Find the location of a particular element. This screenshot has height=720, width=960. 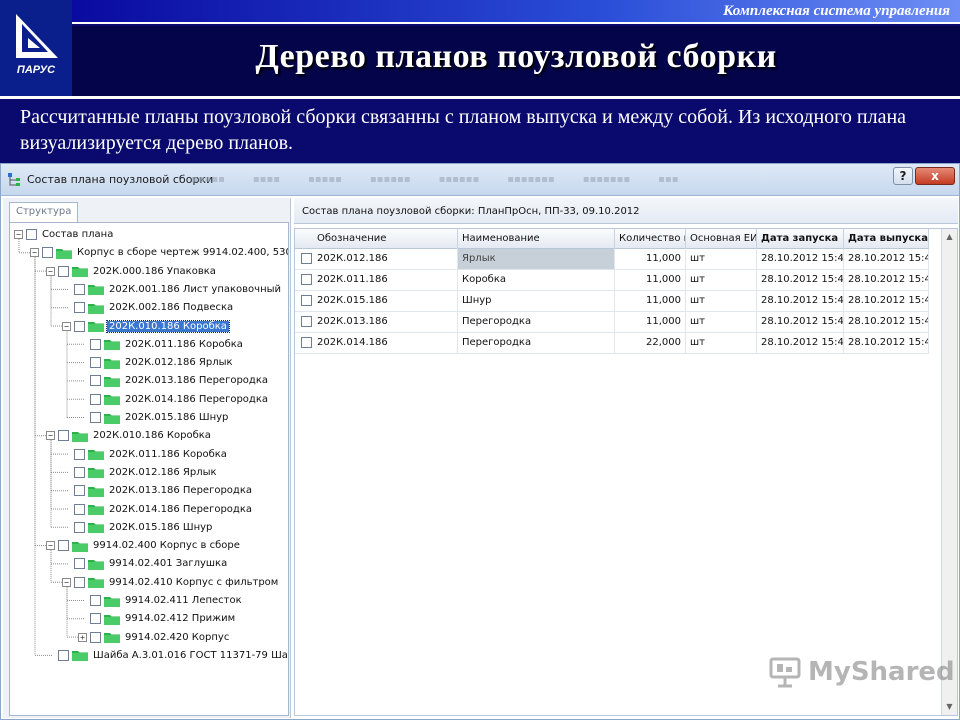

column-header: Дата запуска is located at coordinates (800, 239).